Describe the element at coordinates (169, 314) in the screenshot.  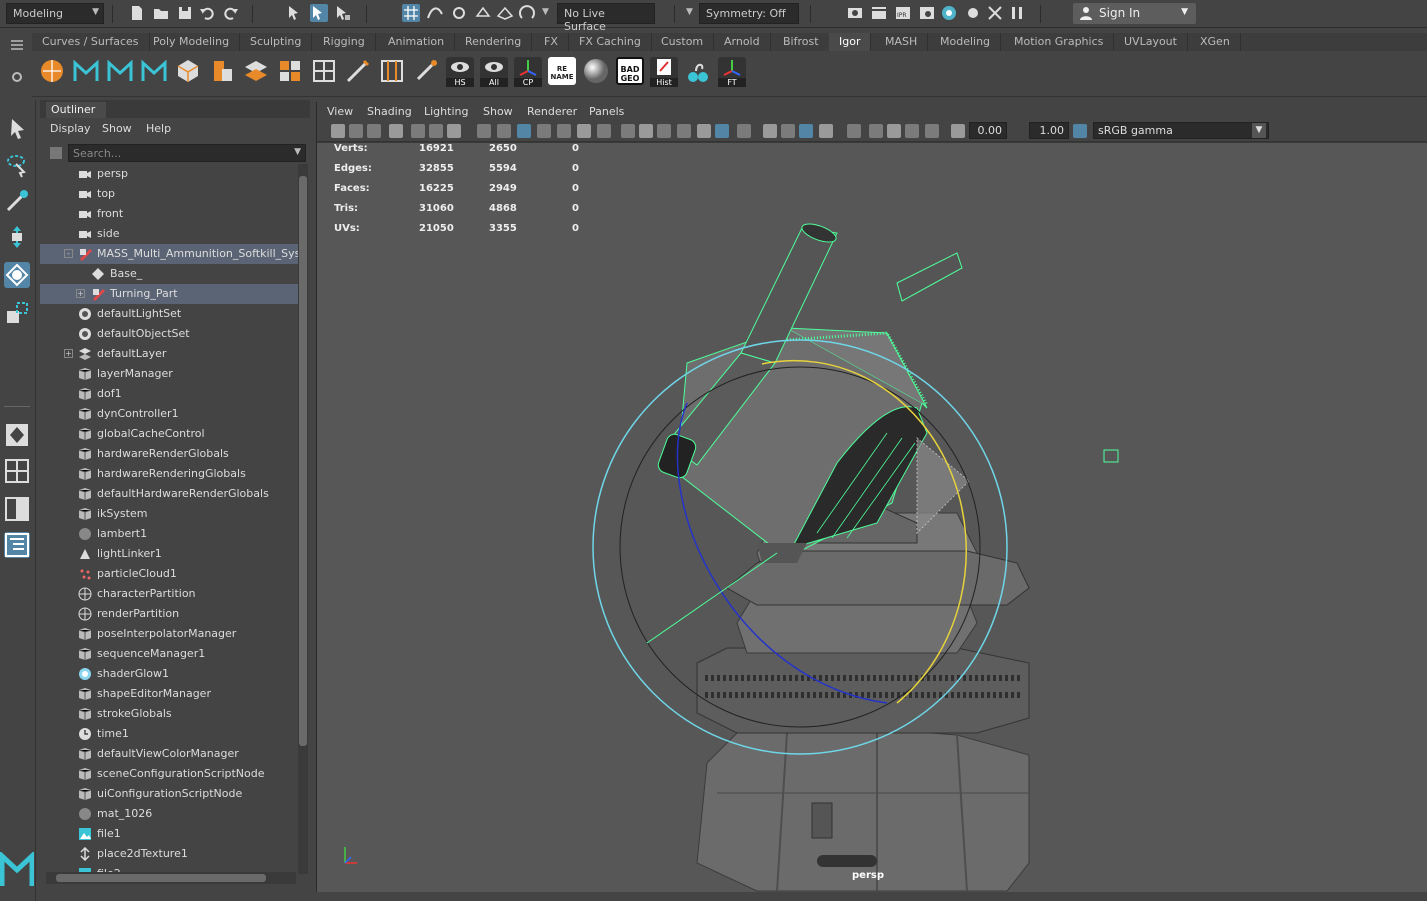
I see `outliner-item: defaultLightSet` at that location.